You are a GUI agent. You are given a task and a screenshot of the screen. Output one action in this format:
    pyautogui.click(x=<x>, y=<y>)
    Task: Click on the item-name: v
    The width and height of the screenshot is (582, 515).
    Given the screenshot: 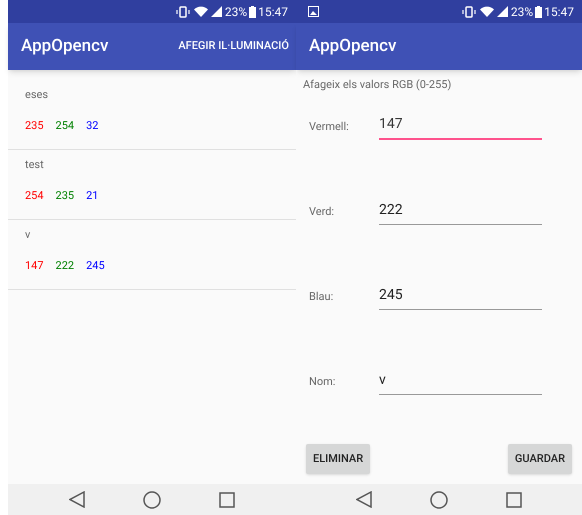 What is the action you would take?
    pyautogui.click(x=28, y=235)
    